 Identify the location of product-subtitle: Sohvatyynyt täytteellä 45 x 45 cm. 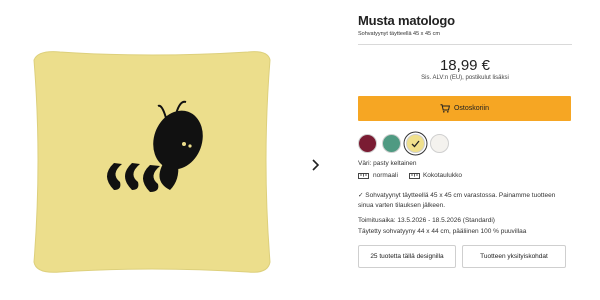
(399, 34).